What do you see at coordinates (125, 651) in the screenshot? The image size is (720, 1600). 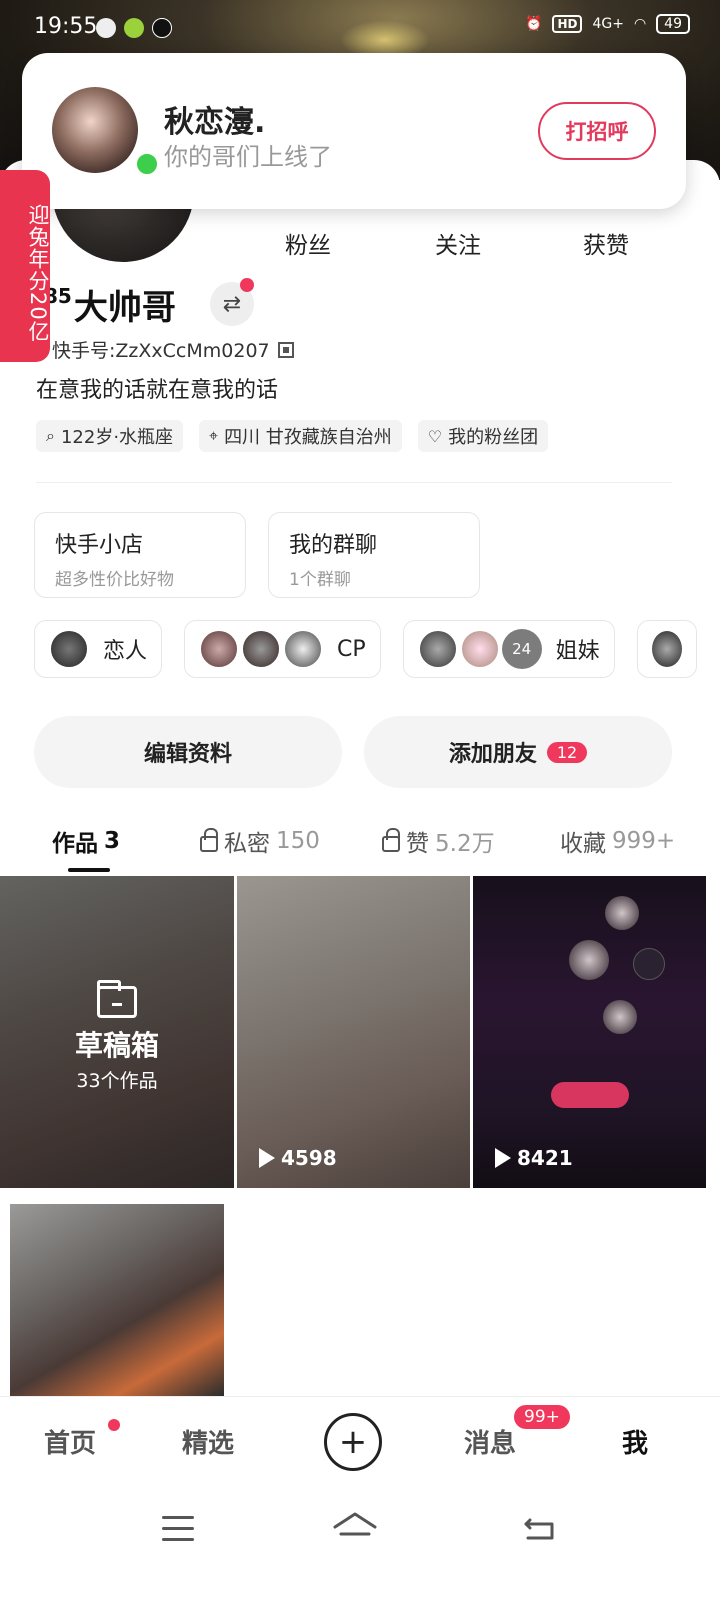 I see `relation-label: 恋人` at bounding box center [125, 651].